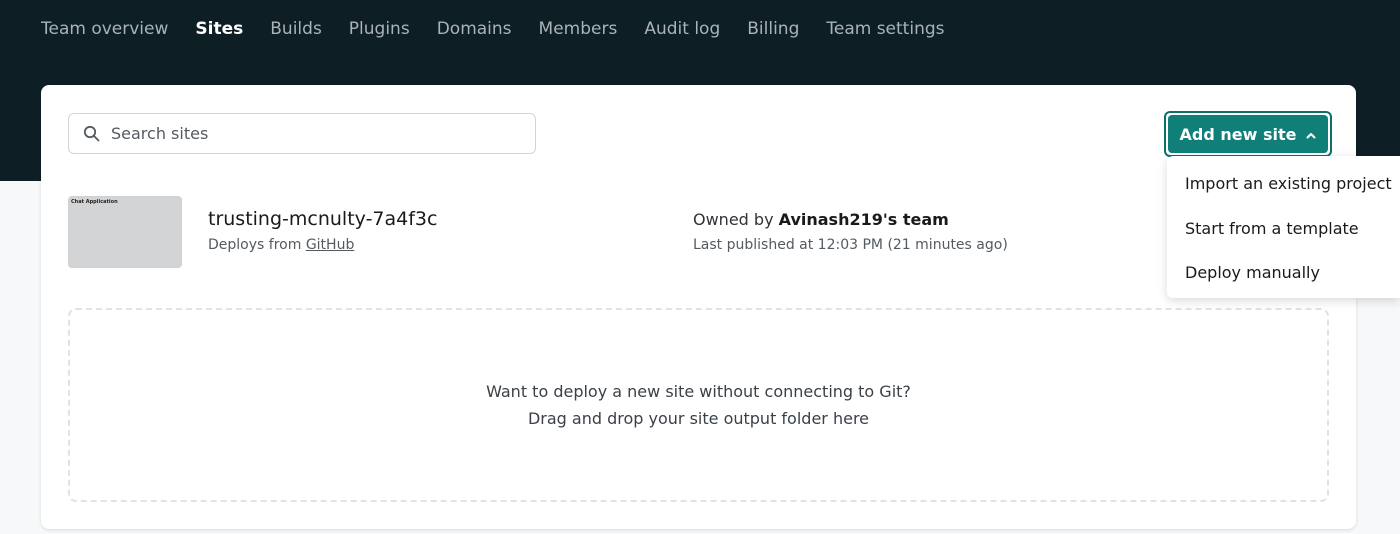 This screenshot has height=534, width=1400. Describe the element at coordinates (885, 29) in the screenshot. I see `nav-item-team-settings: Team settings` at that location.